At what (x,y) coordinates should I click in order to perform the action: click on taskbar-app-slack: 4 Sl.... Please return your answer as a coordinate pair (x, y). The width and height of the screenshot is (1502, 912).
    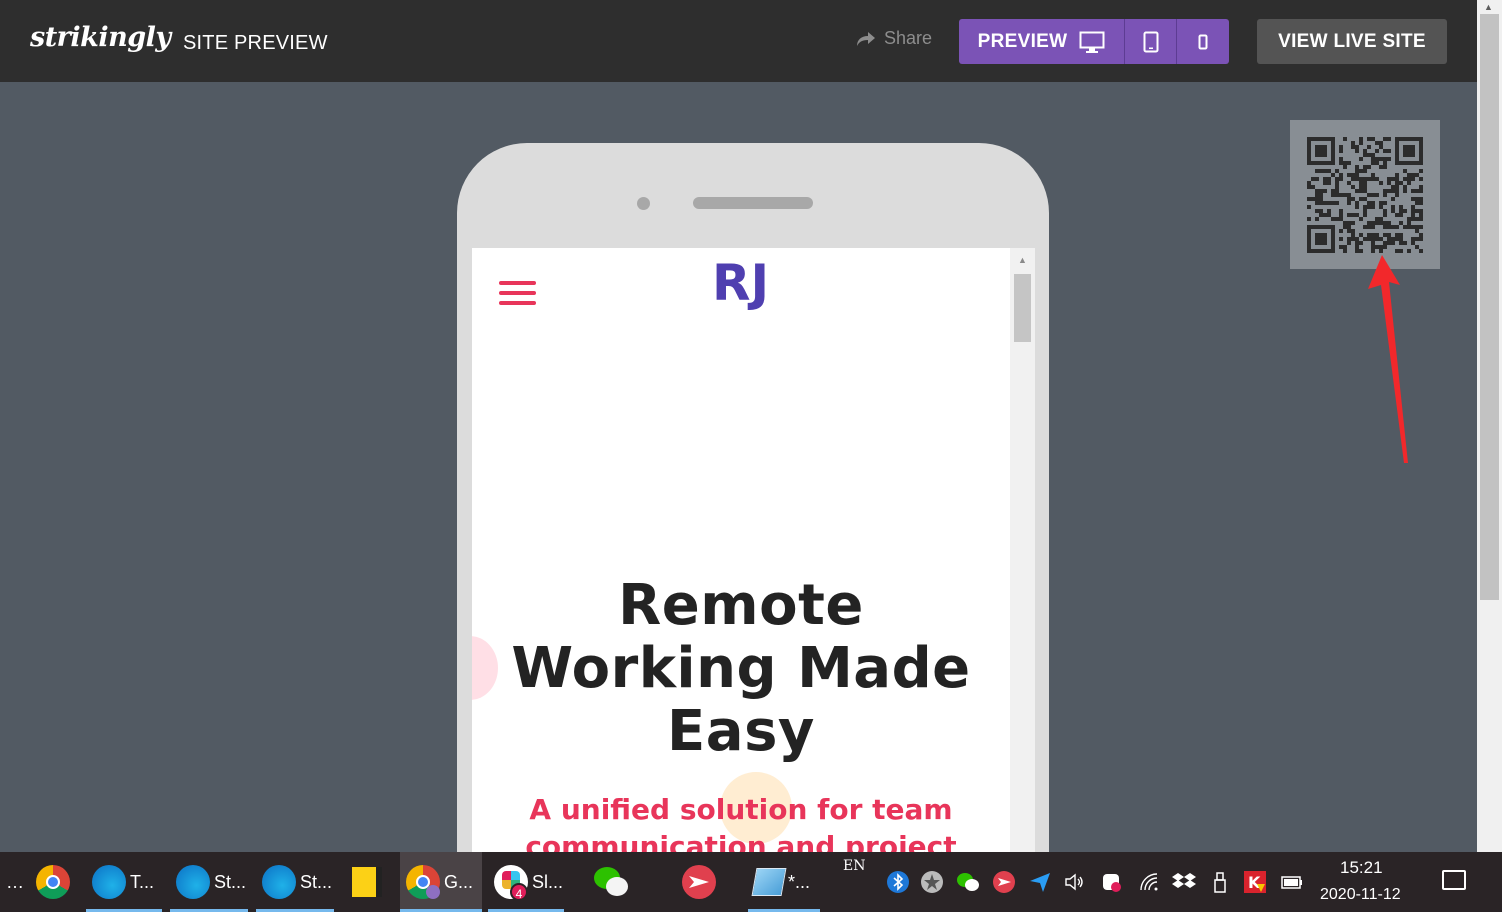
    Looking at the image, I should click on (526, 882).